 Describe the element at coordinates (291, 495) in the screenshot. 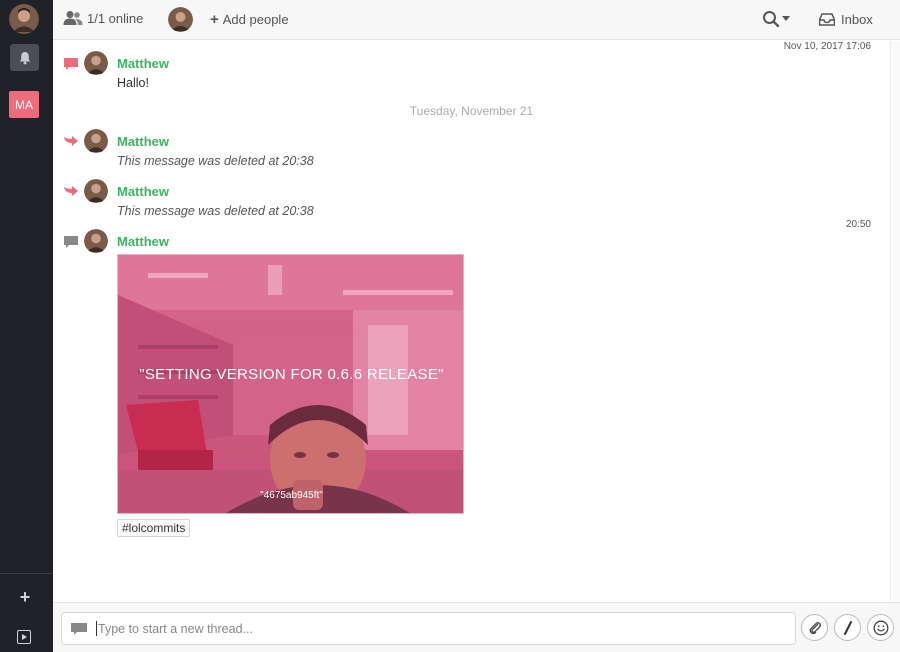

I see `commit-hash: "4675ab945ft"` at that location.